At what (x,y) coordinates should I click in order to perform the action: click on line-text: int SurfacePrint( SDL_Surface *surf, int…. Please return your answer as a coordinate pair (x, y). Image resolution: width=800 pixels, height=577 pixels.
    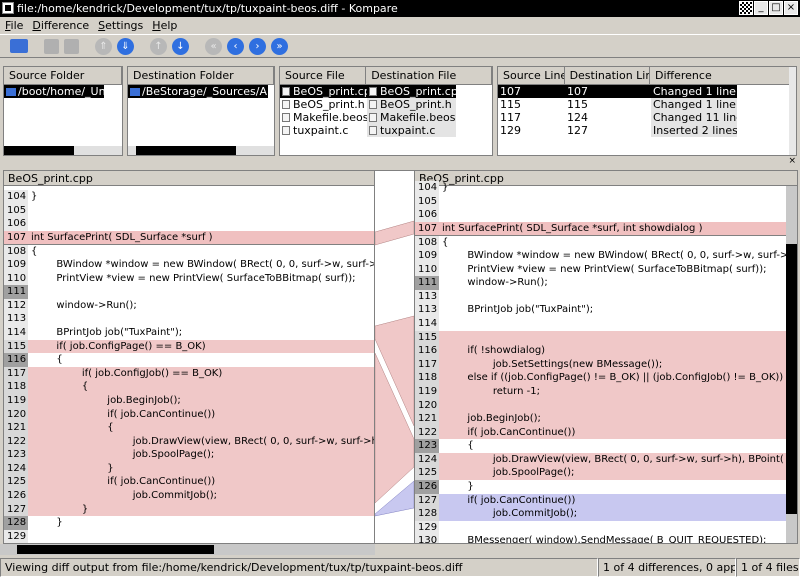
    Looking at the image, I should click on (613, 228).